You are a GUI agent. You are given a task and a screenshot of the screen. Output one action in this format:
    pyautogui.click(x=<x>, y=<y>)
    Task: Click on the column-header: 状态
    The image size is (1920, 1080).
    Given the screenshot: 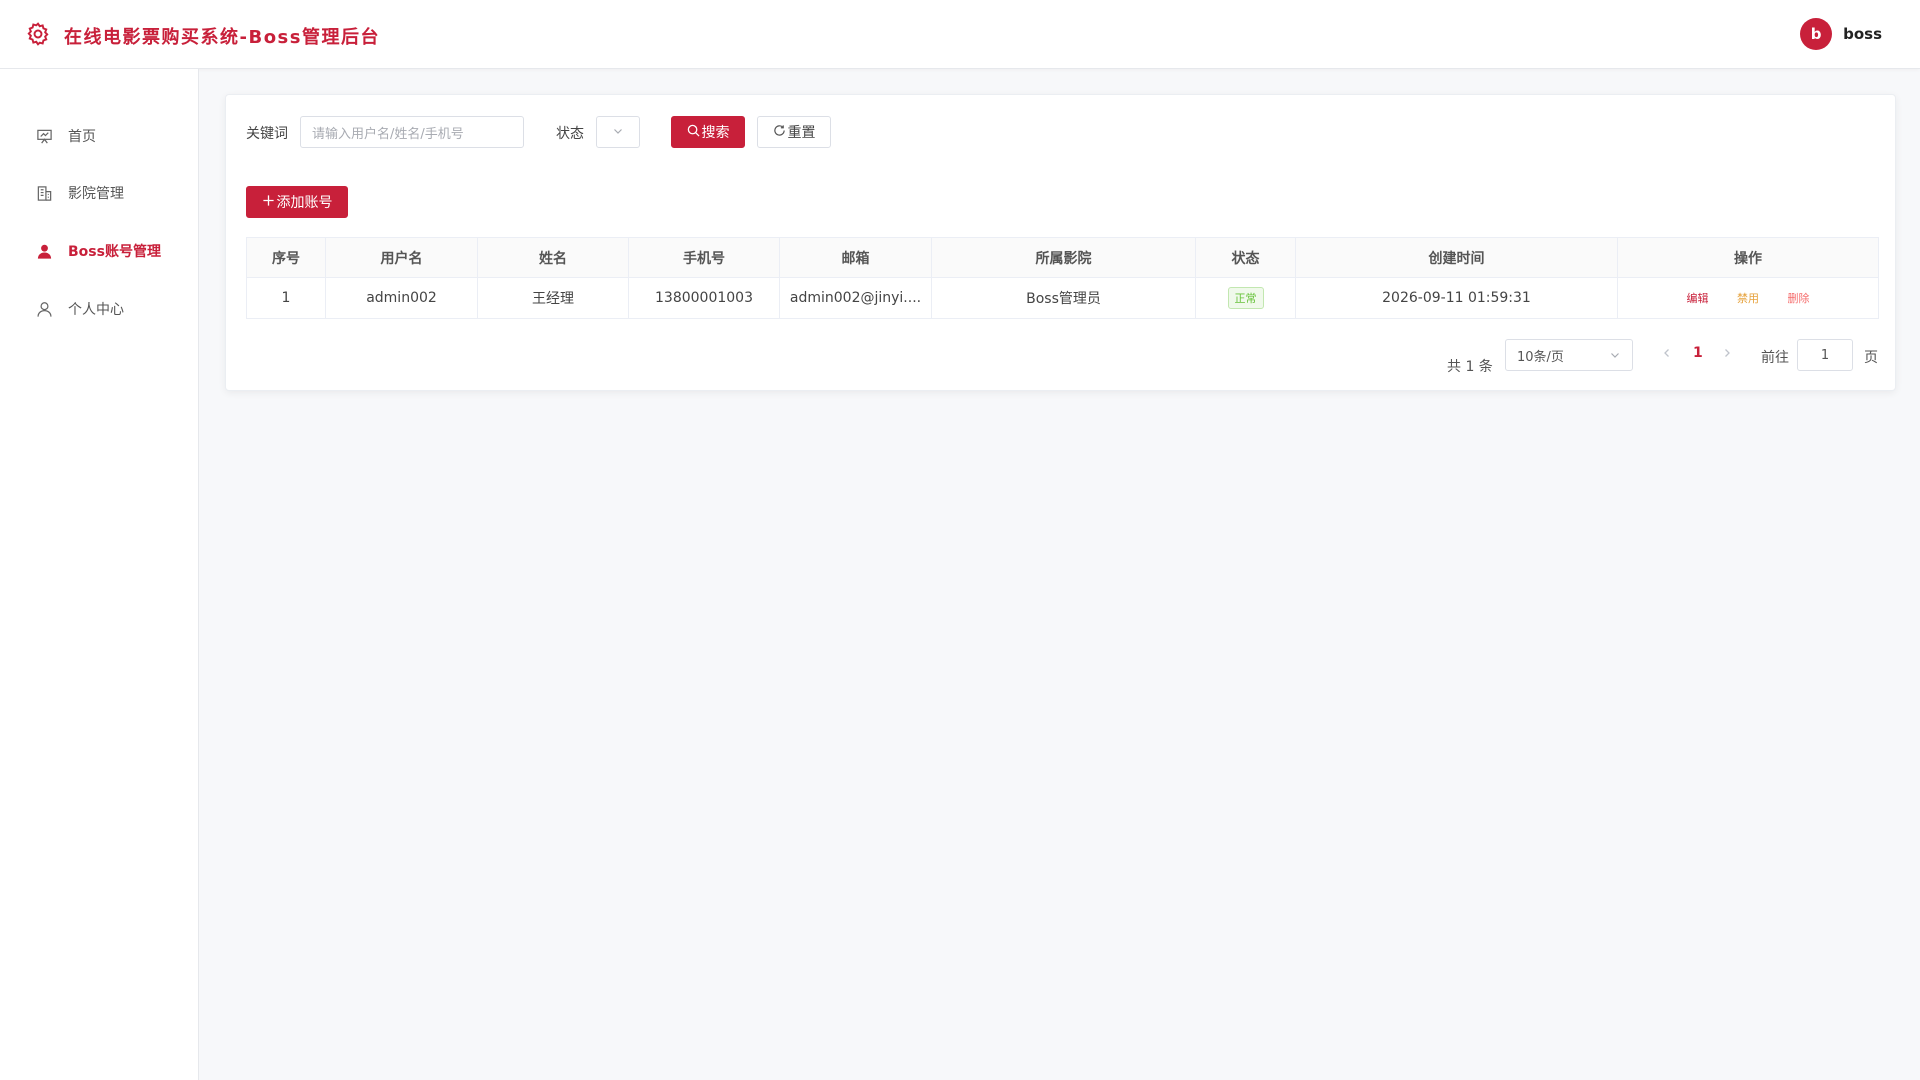 What is the action you would take?
    pyautogui.click(x=1245, y=257)
    